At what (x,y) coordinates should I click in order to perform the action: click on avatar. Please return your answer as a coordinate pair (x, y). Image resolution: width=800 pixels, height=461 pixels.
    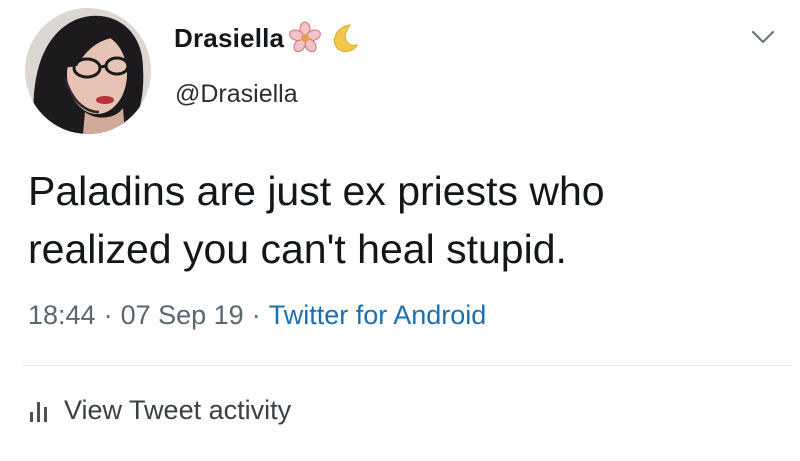
    Looking at the image, I should click on (88, 71).